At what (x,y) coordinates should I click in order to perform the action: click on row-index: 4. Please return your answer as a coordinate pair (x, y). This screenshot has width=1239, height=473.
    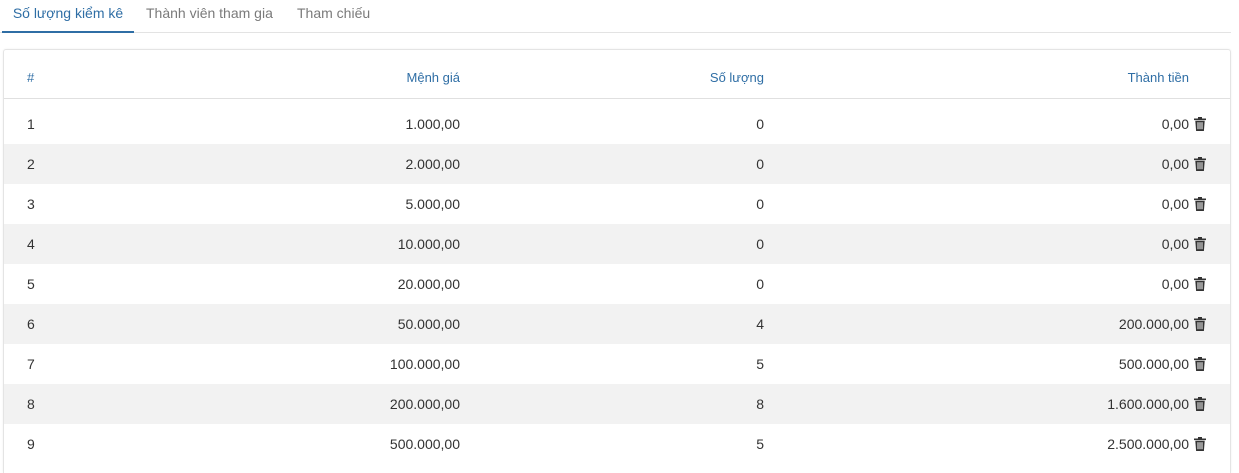
    Looking at the image, I should click on (31, 244).